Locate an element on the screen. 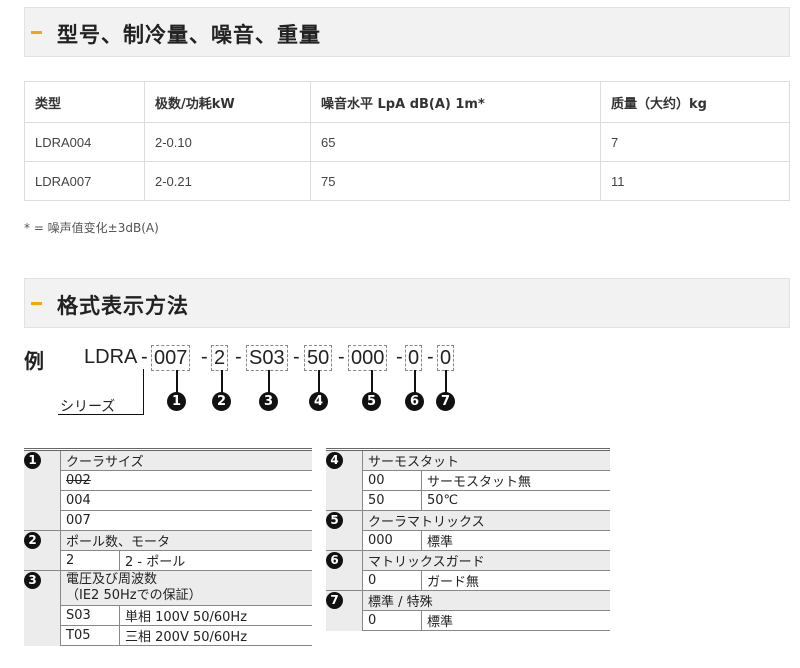  option-code: 50 is located at coordinates (392, 500).